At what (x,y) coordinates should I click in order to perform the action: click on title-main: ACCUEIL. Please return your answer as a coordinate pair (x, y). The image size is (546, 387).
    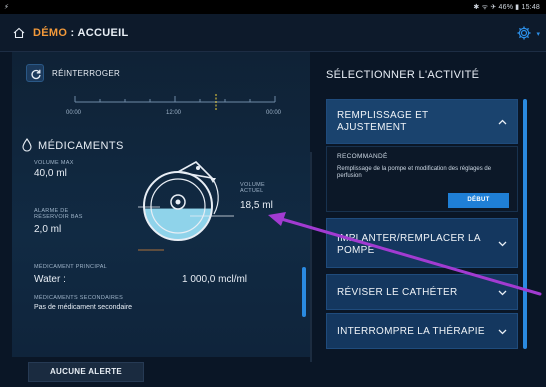
    Looking at the image, I should click on (103, 33).